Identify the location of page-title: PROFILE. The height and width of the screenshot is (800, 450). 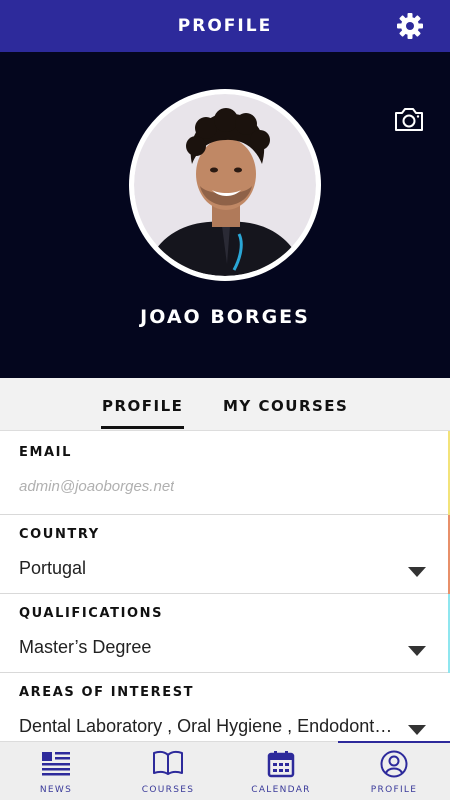
(225, 26).